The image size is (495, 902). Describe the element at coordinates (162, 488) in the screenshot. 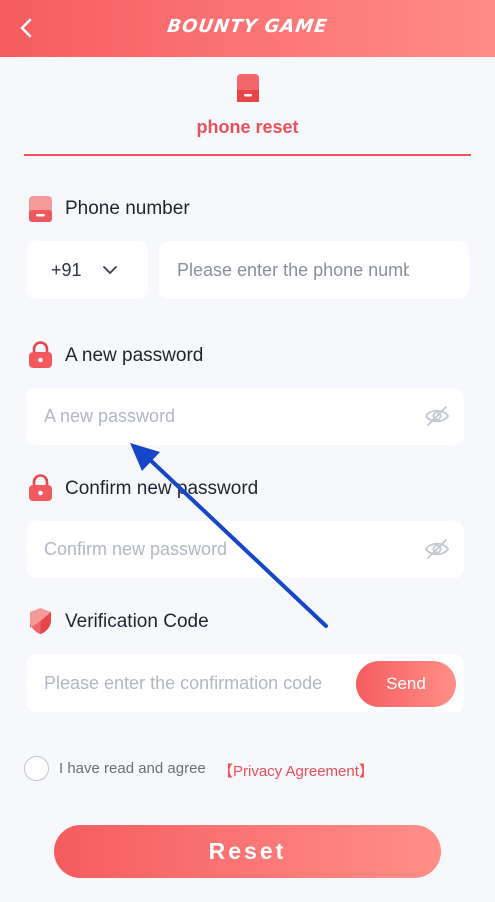

I see `confirm-password-label: Confirm new password` at that location.